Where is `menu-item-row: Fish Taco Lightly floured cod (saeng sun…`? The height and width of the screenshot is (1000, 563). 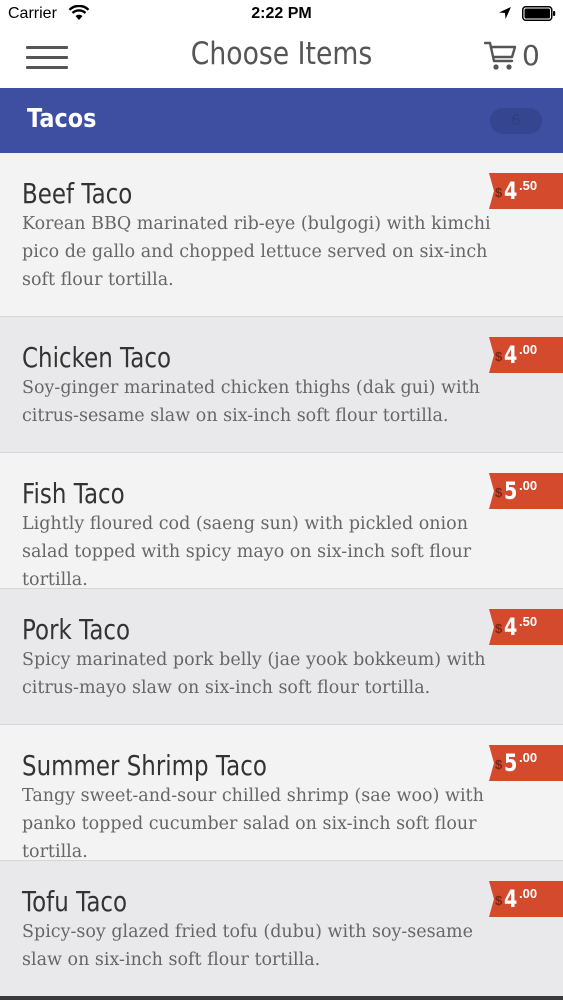 menu-item-row: Fish Taco Lightly floured cod (saeng sun… is located at coordinates (281, 521).